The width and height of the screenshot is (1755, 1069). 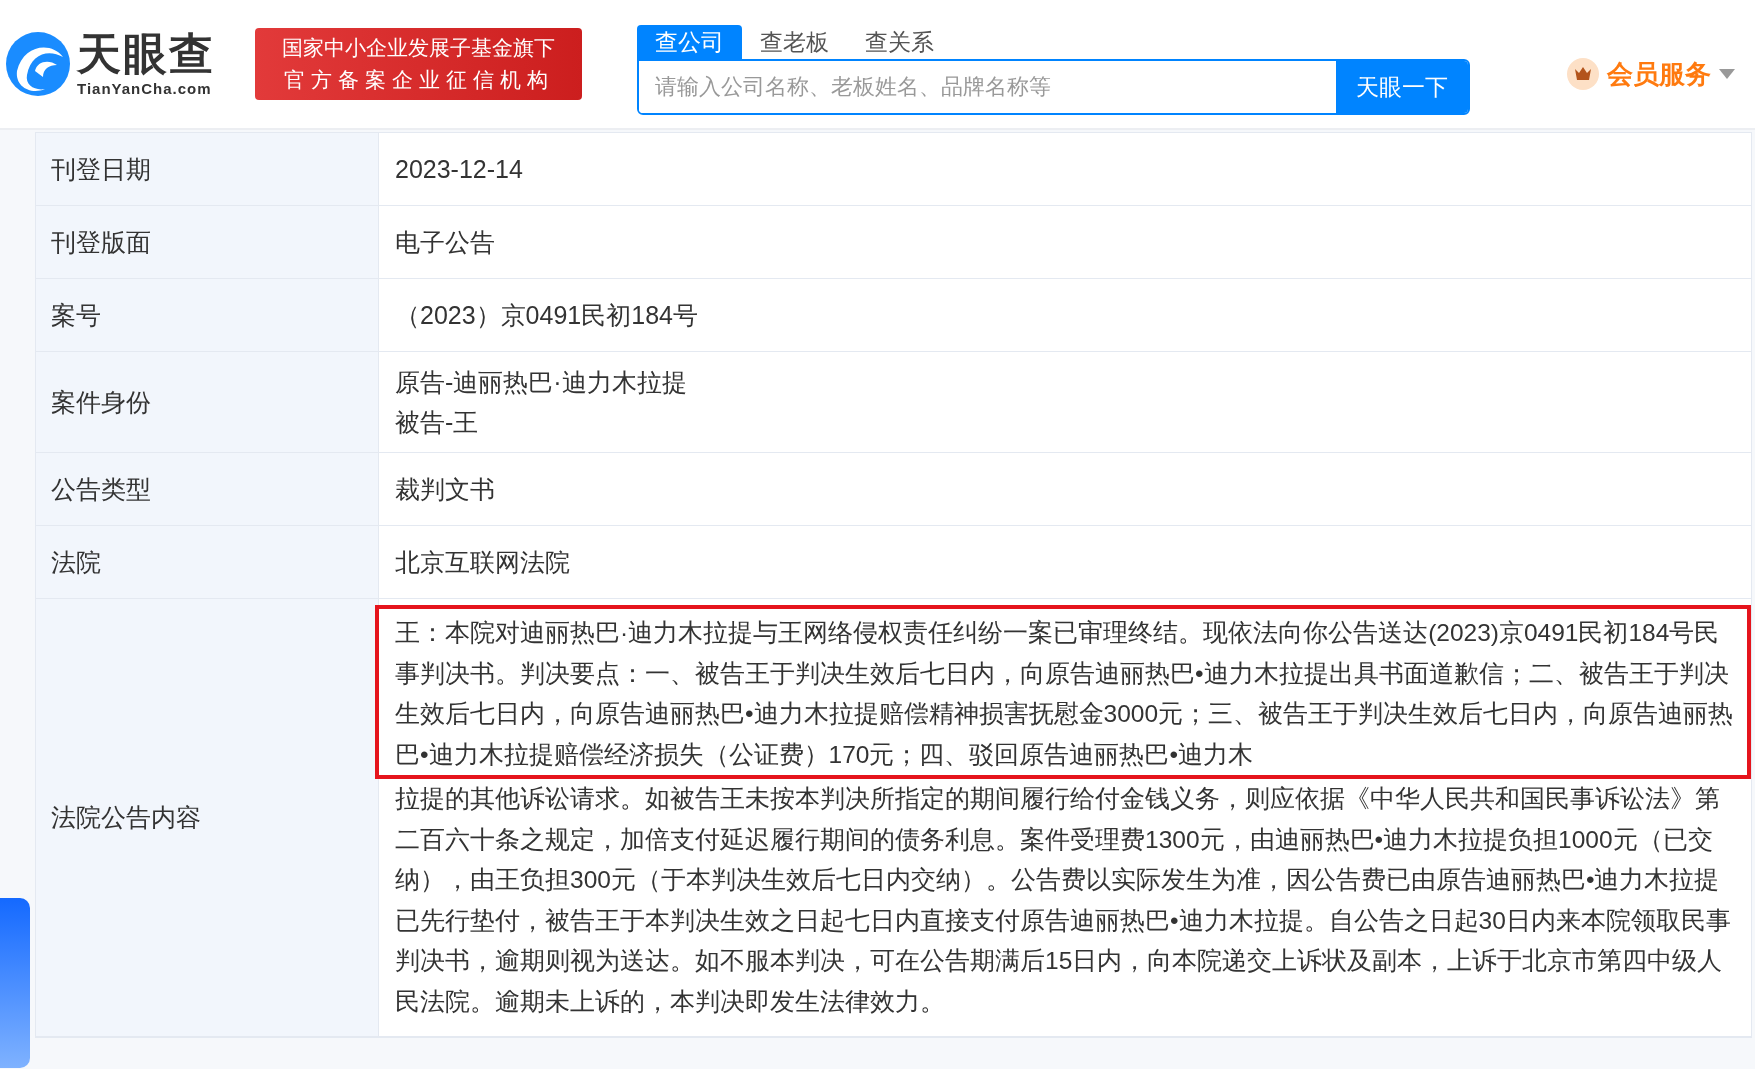 What do you see at coordinates (207, 169) in the screenshot?
I see `field-label: 刊登日期` at bounding box center [207, 169].